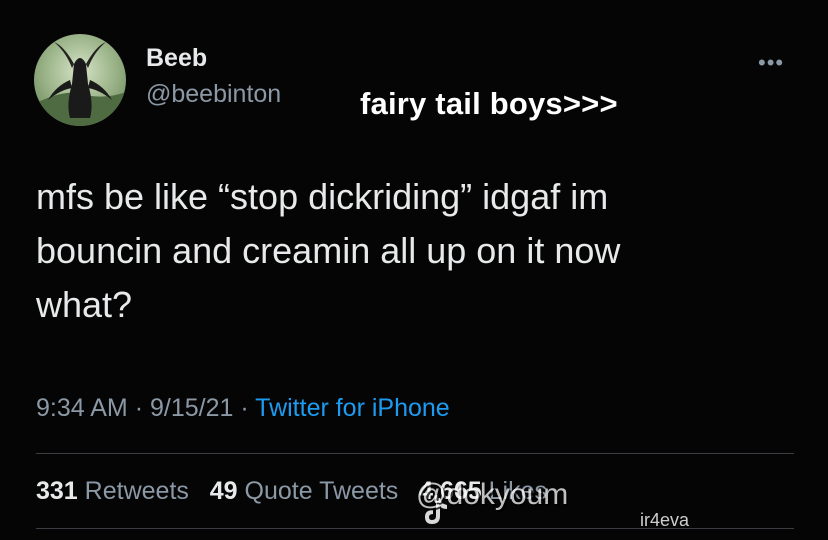  What do you see at coordinates (84, 304) in the screenshot?
I see `tweet-text-line: what?` at bounding box center [84, 304].